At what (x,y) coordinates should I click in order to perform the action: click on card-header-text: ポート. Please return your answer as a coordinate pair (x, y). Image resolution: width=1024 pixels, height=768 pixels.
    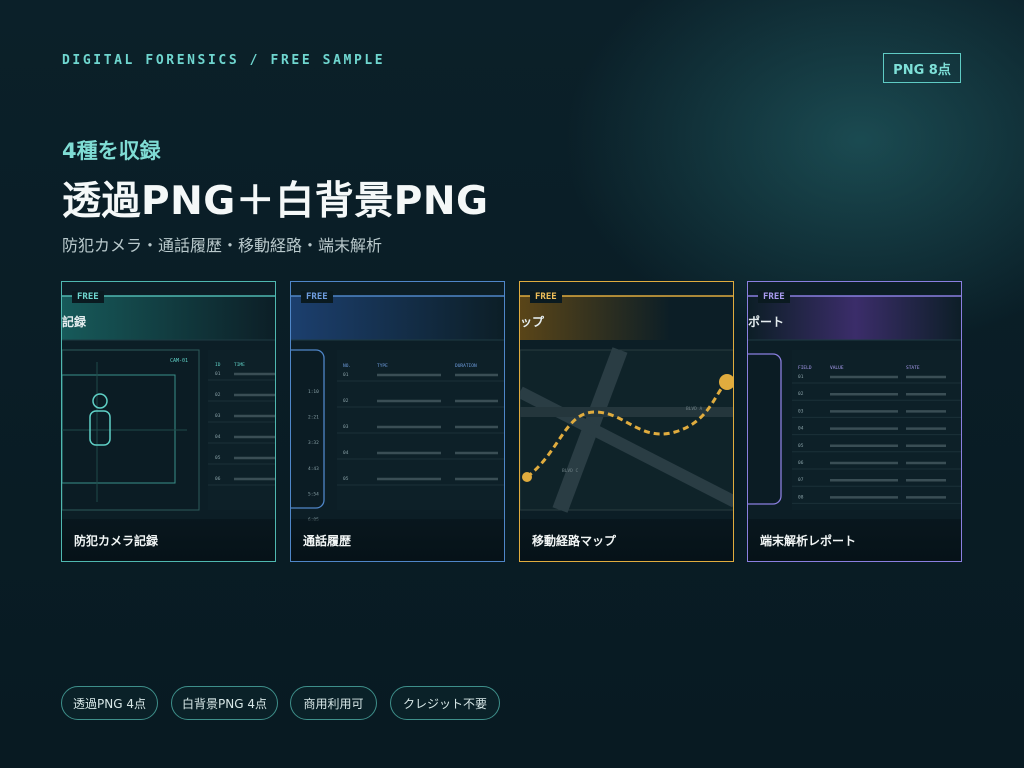
    Looking at the image, I should click on (766, 322).